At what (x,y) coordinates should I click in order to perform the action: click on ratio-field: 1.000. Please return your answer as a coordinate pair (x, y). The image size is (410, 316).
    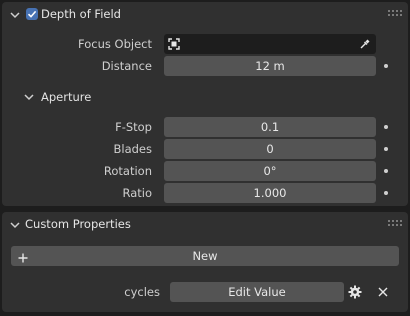
    Looking at the image, I should click on (270, 193).